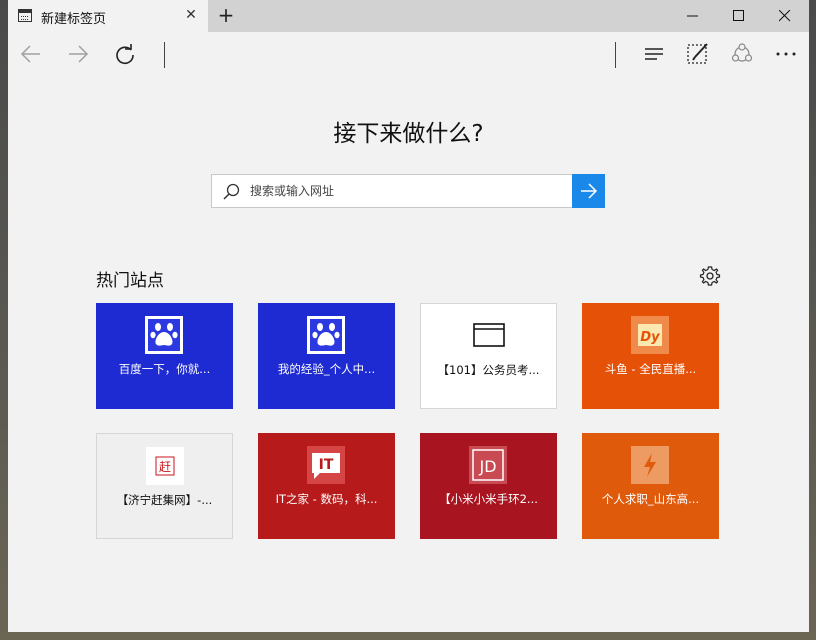 The width and height of the screenshot is (816, 640). I want to click on navigation-toolbar, so click(408, 54).